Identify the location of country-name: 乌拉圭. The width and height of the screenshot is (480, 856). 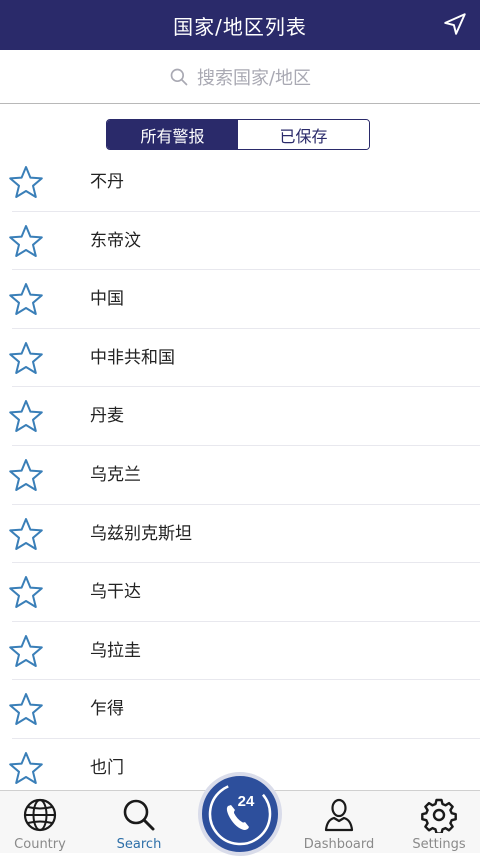
(115, 650).